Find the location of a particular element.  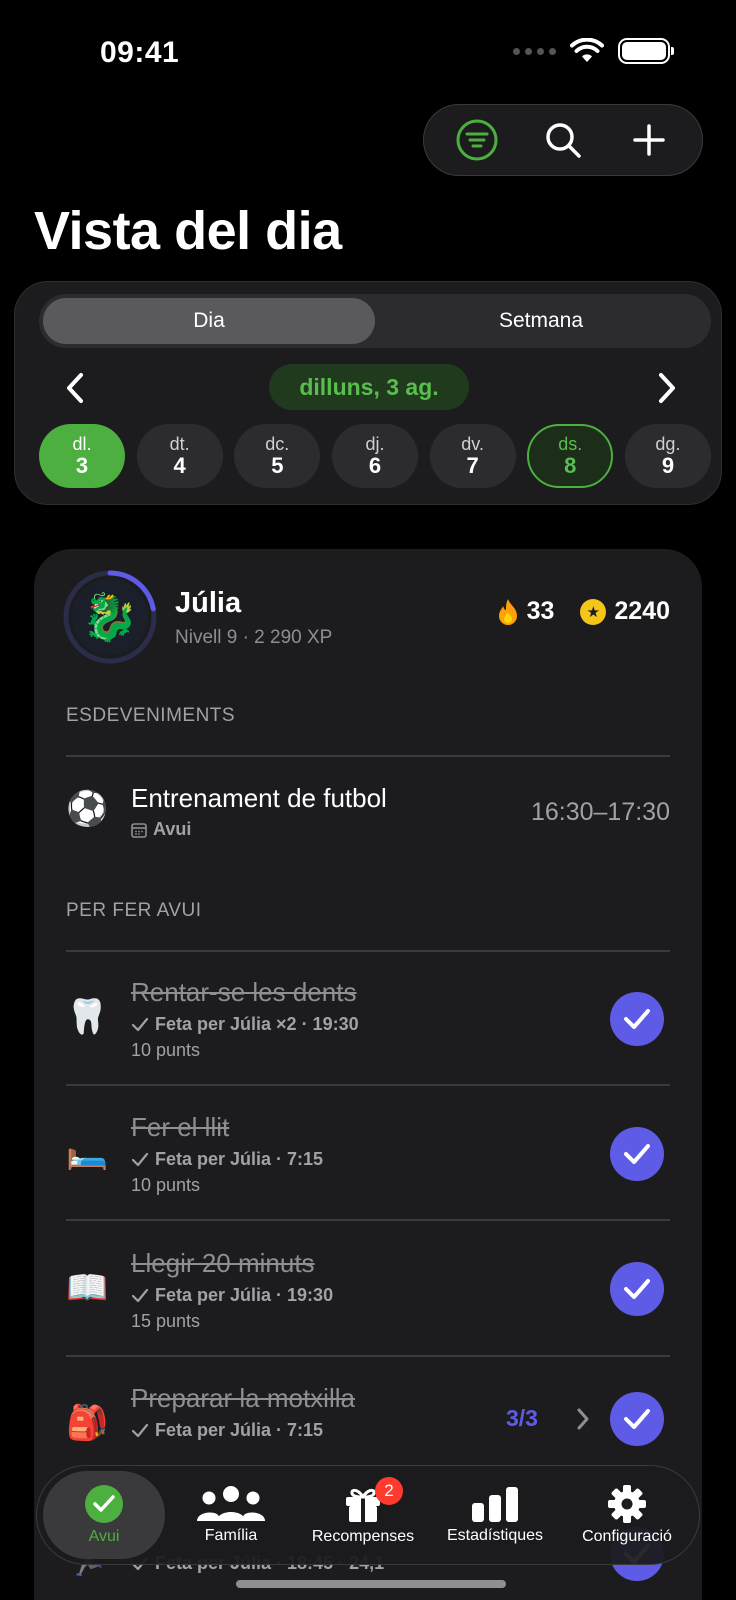

tab-today: Avui is located at coordinates (104, 1515).